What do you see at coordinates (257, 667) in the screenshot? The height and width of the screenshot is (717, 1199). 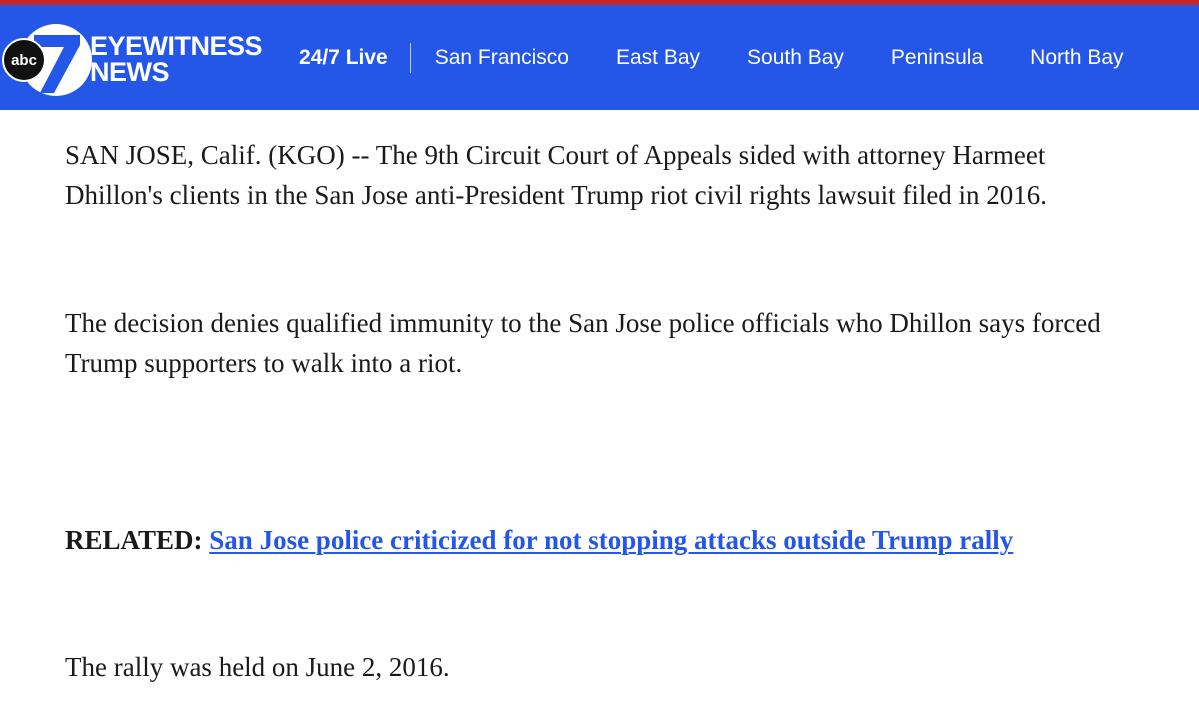 I see `article-paragraph-3: The rally was held on June 2, 2016.` at bounding box center [257, 667].